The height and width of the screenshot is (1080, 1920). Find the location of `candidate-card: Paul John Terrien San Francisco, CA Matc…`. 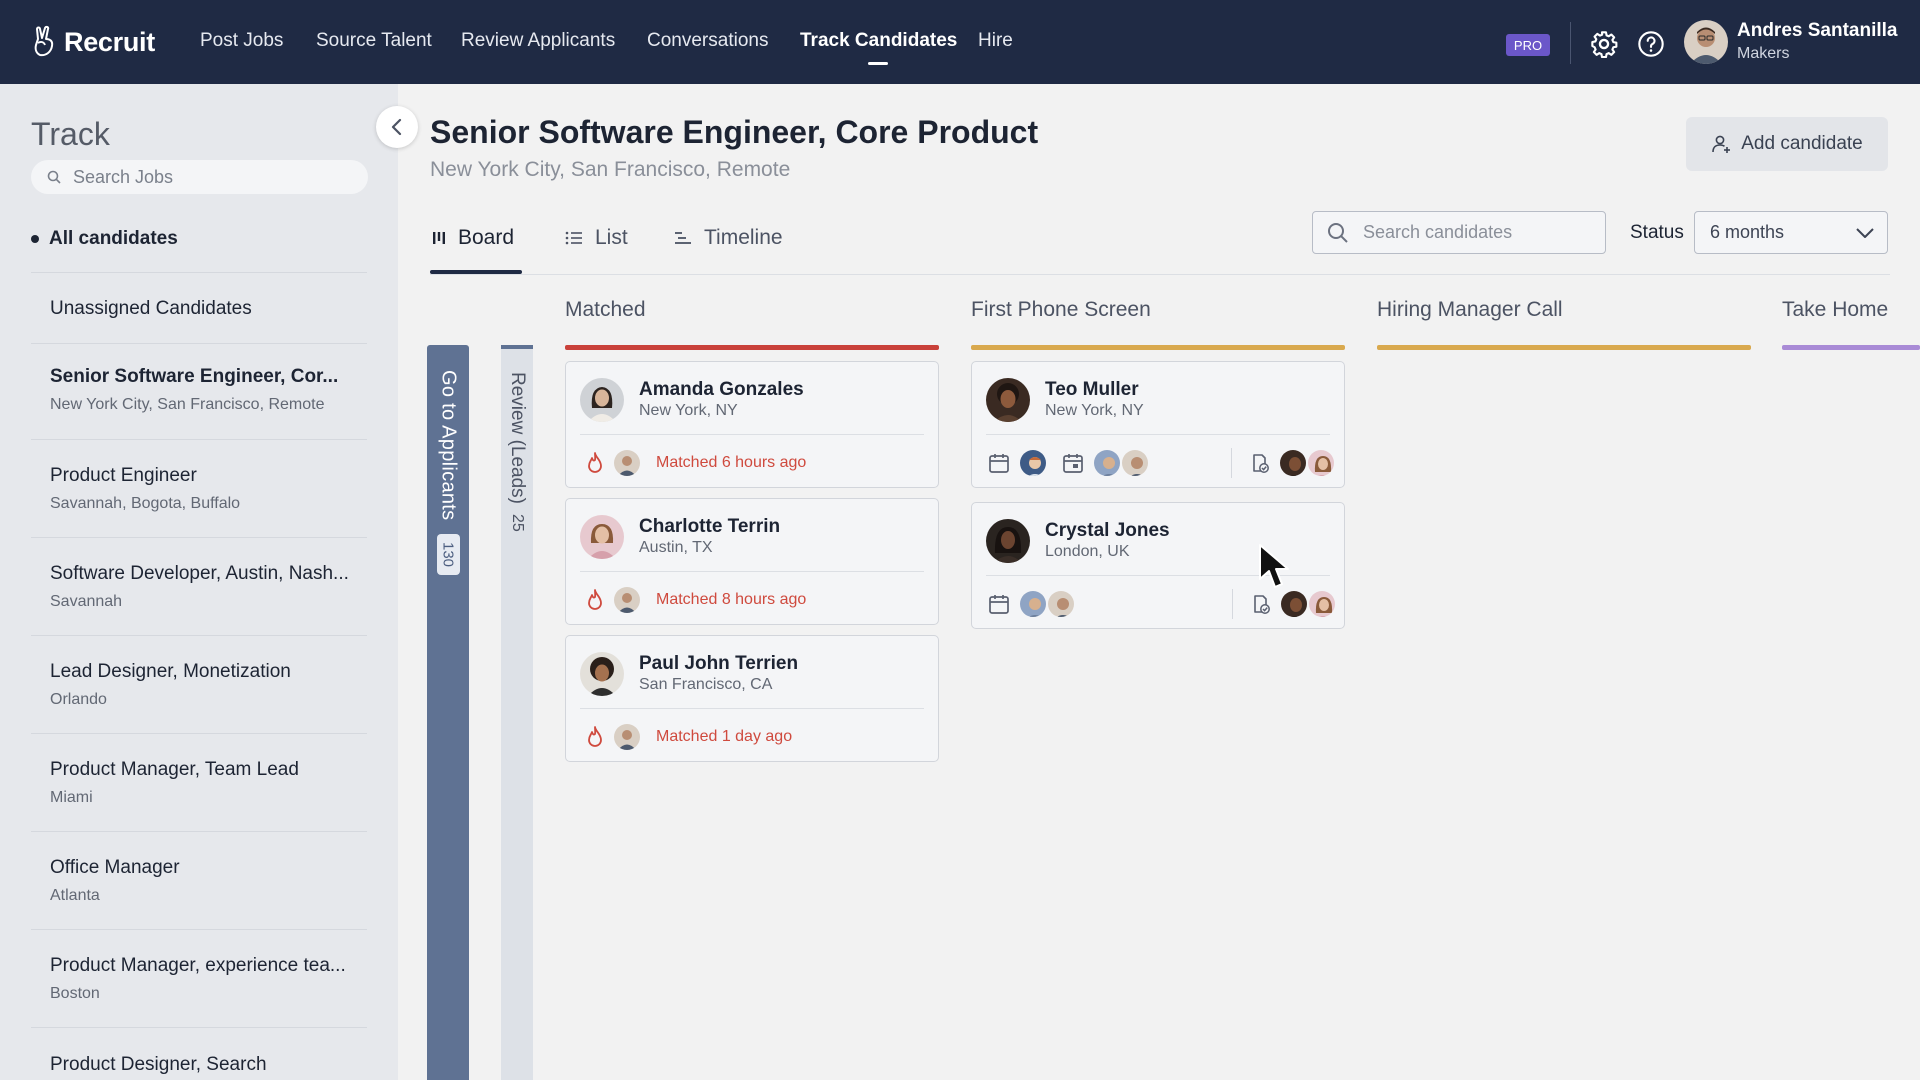

candidate-card: Paul John Terrien San Francisco, CA Matc… is located at coordinates (752, 698).